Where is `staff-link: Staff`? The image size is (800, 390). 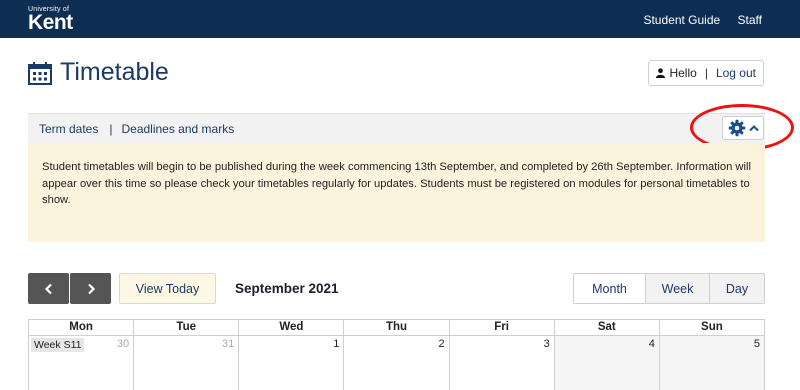 staff-link: Staff is located at coordinates (750, 20).